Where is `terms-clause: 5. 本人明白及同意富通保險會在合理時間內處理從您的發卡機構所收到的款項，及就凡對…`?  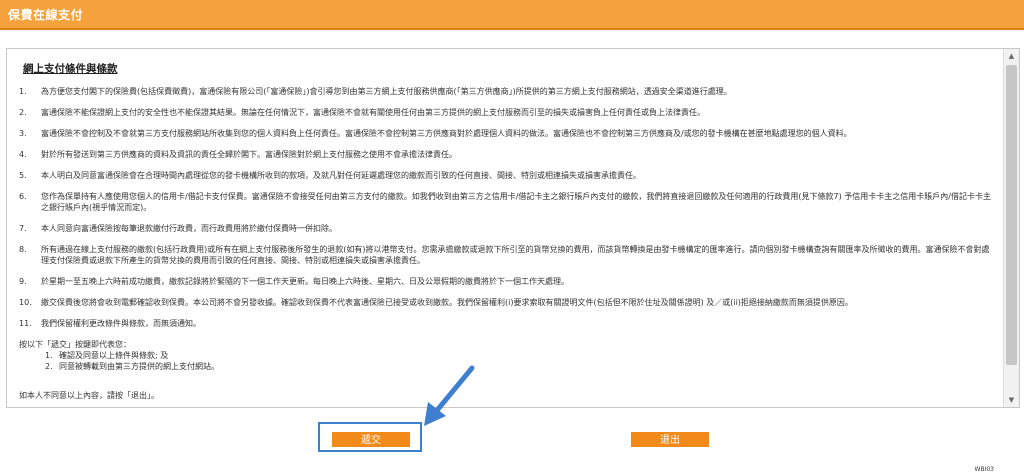 terms-clause: 5. 本人明白及同意富通保險會在合理時間內處理從您的發卡機構所收到的款項，及就凡對… is located at coordinates (506, 175).